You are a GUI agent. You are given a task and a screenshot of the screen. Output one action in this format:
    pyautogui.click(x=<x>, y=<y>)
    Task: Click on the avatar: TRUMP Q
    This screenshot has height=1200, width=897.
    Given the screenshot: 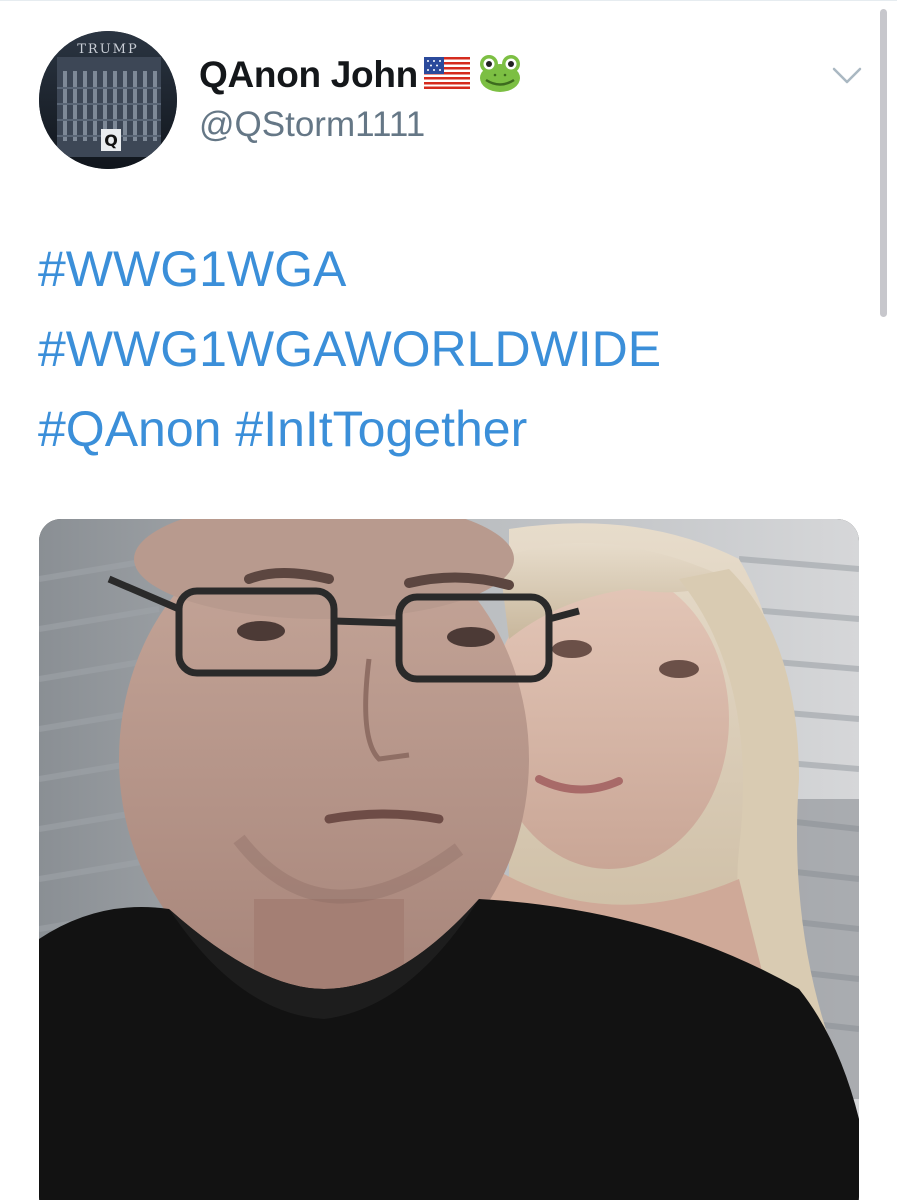 What is the action you would take?
    pyautogui.click(x=108, y=100)
    